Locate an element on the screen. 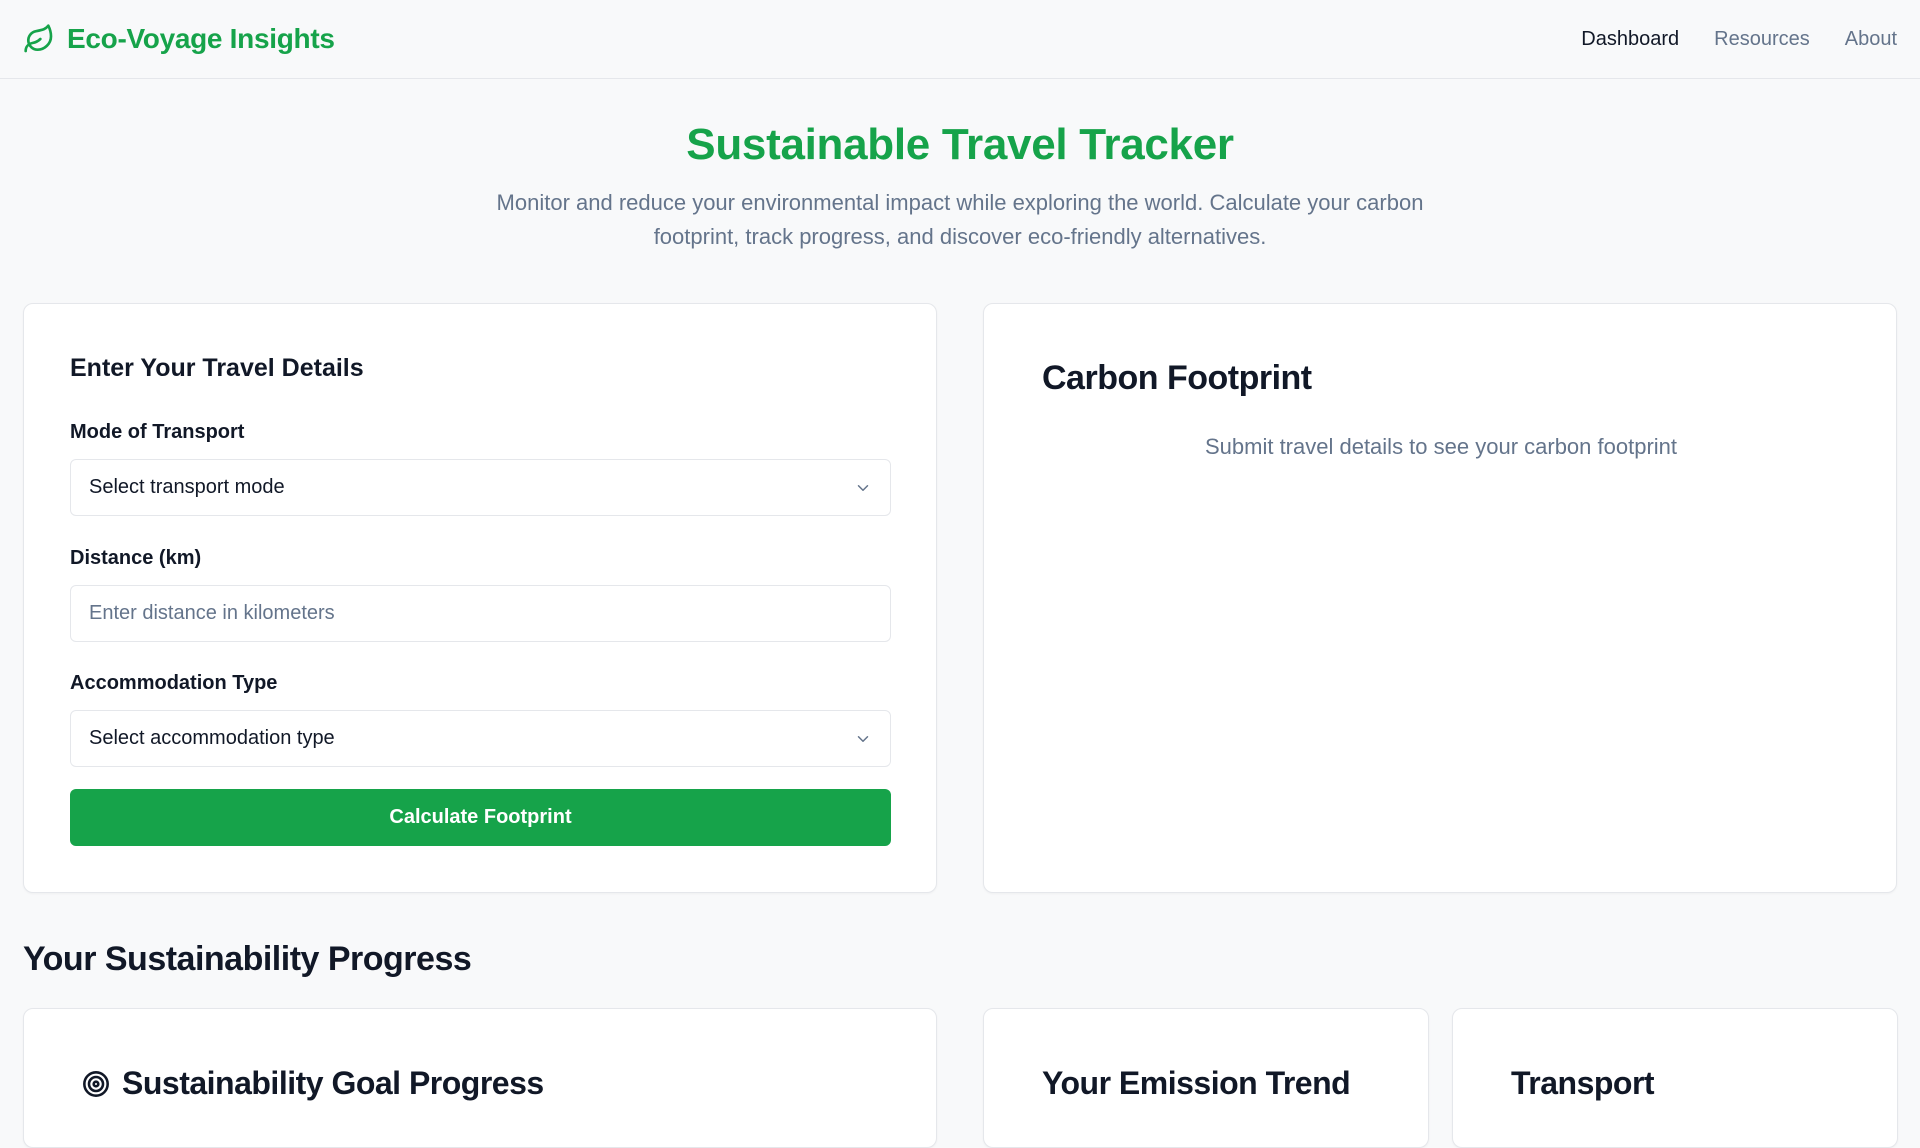  transport-select: Select transport mode is located at coordinates (480, 487).